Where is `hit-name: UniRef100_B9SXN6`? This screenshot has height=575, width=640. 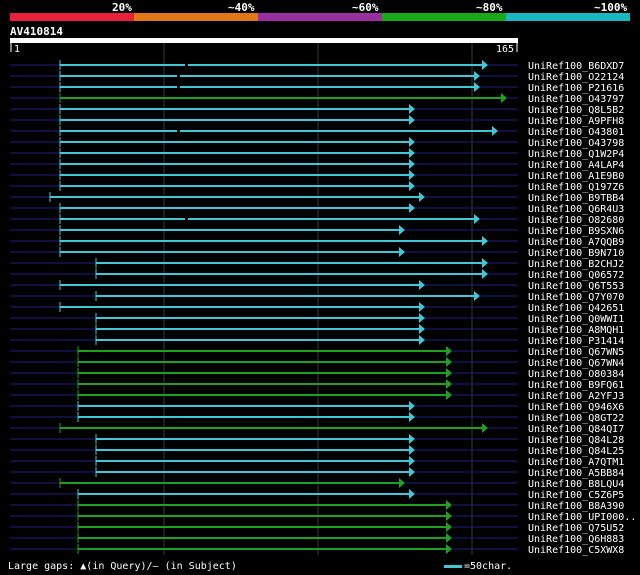 hit-name: UniRef100_B9SXN6 is located at coordinates (576, 231).